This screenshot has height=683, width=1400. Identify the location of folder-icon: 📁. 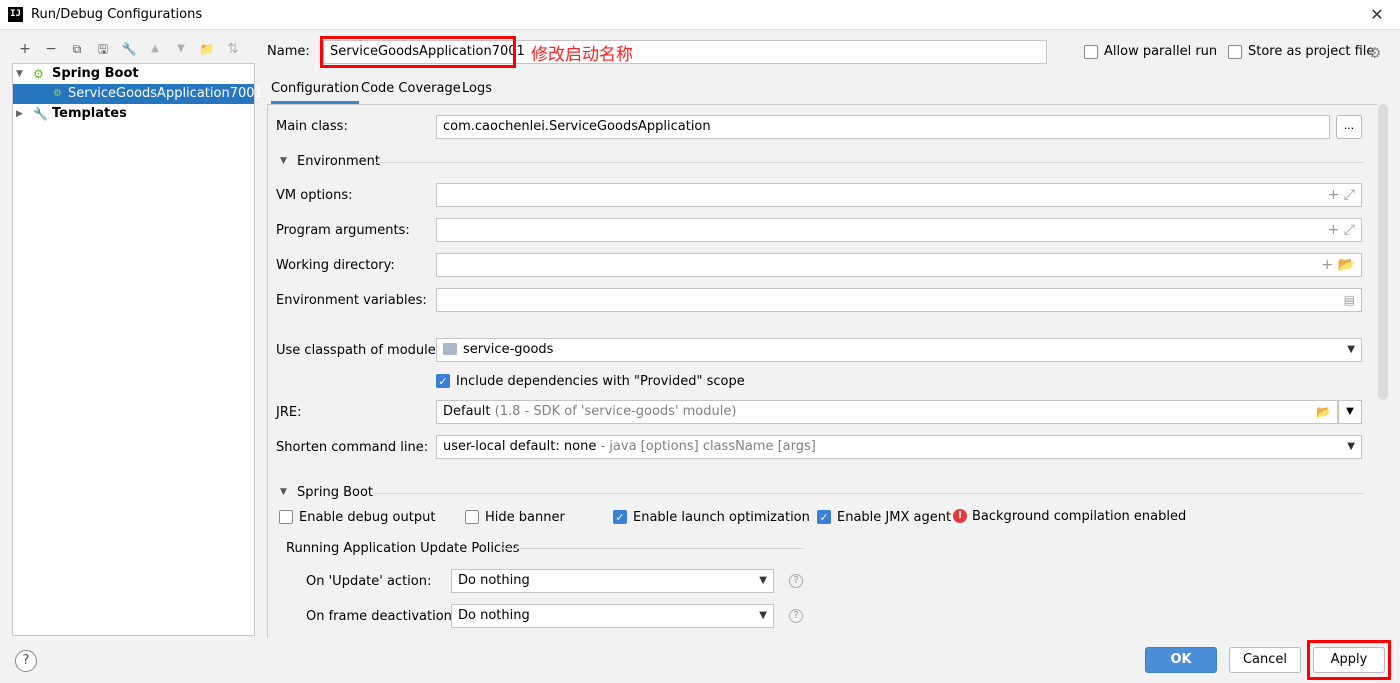
(207, 49).